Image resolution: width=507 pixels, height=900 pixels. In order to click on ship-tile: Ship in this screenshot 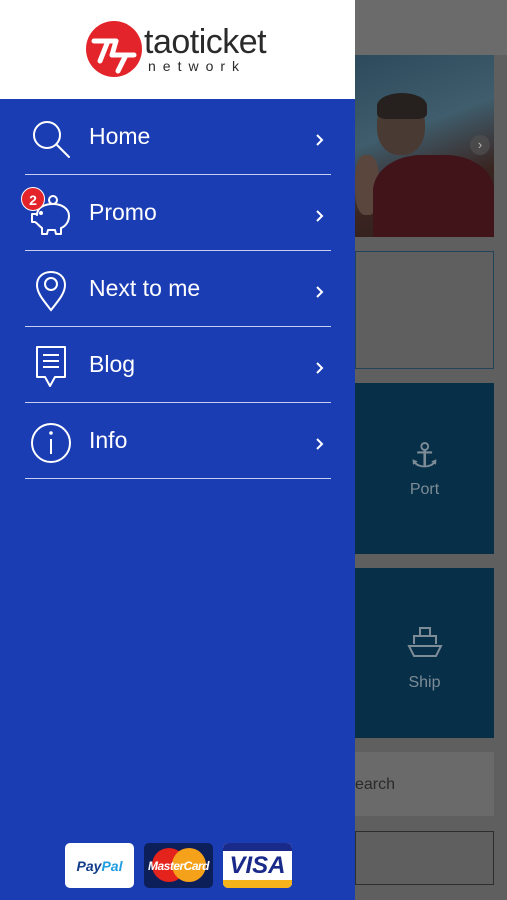, I will do `click(424, 653)`.